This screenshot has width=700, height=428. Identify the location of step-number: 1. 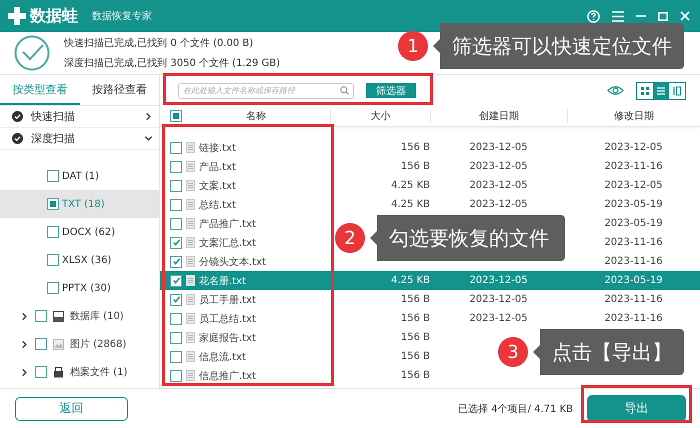
(413, 46).